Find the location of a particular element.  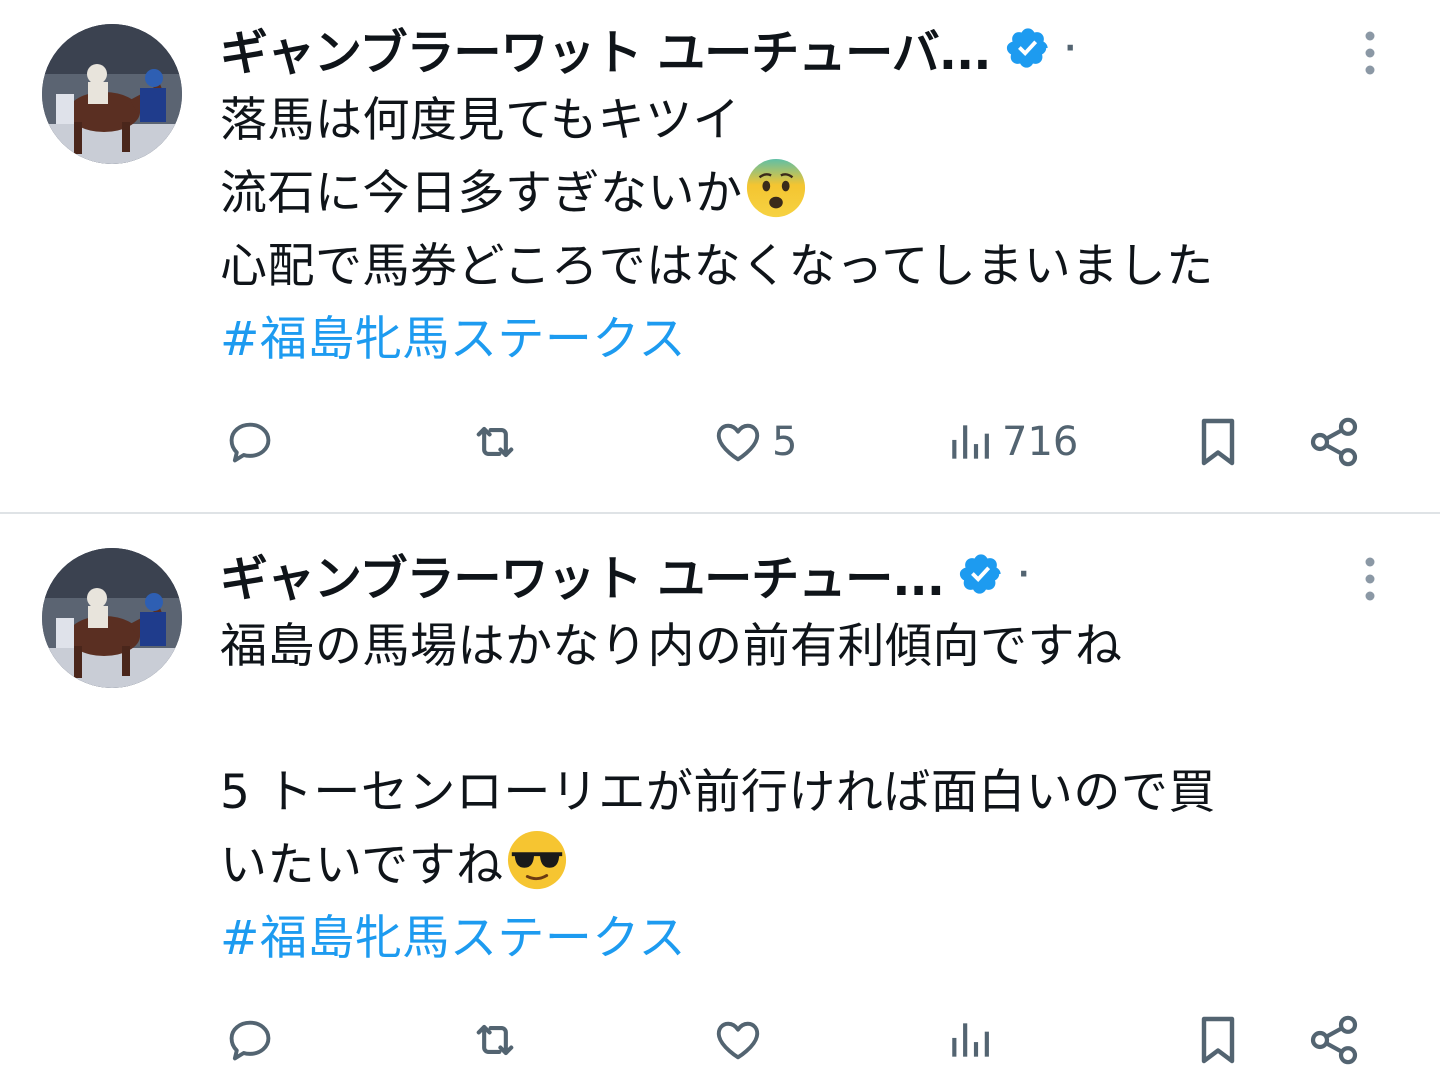

tweet-text-line: 福島の馬場はかなり内の前有利傾向ですね is located at coordinates (671, 646).